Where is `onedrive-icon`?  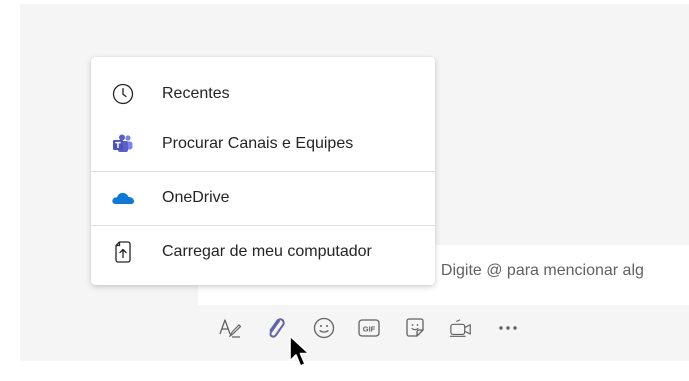
onedrive-icon is located at coordinates (123, 198).